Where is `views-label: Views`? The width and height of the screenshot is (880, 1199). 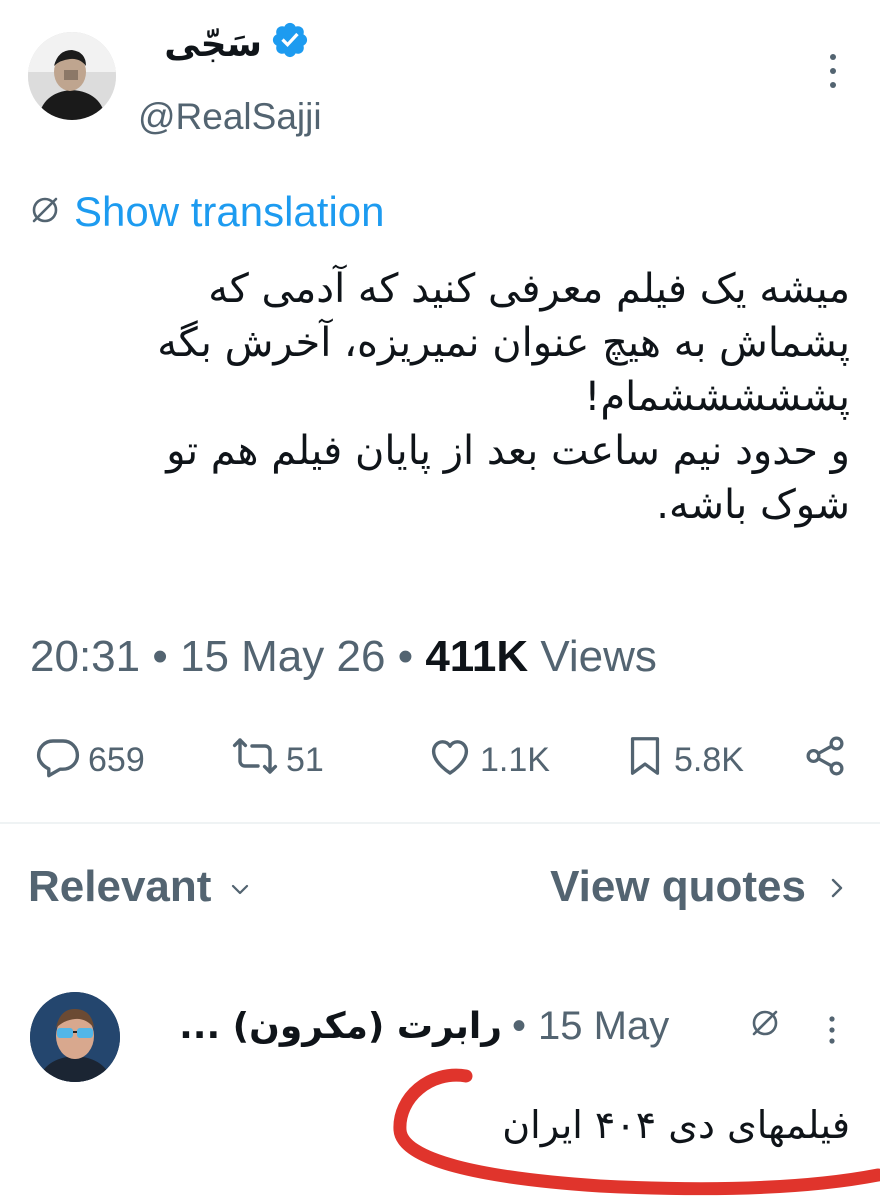 views-label: Views is located at coordinates (598, 656).